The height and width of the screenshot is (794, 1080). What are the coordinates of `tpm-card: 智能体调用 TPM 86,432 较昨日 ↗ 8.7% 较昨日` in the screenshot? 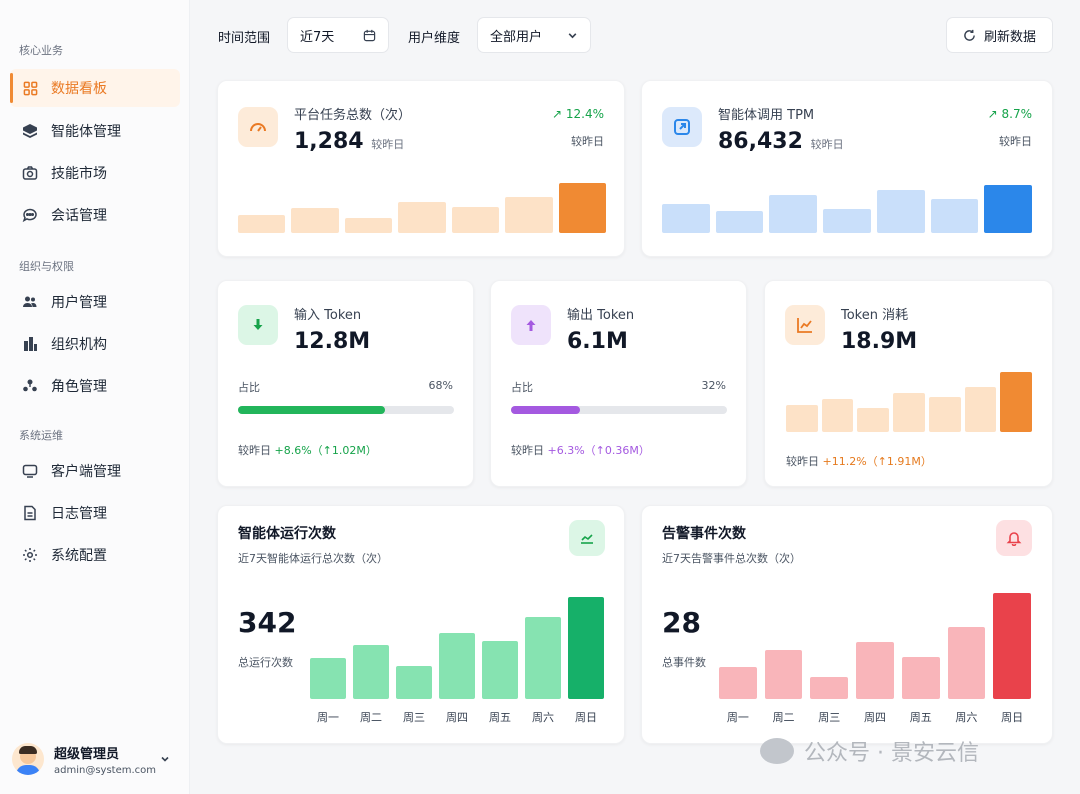 It's located at (847, 168).